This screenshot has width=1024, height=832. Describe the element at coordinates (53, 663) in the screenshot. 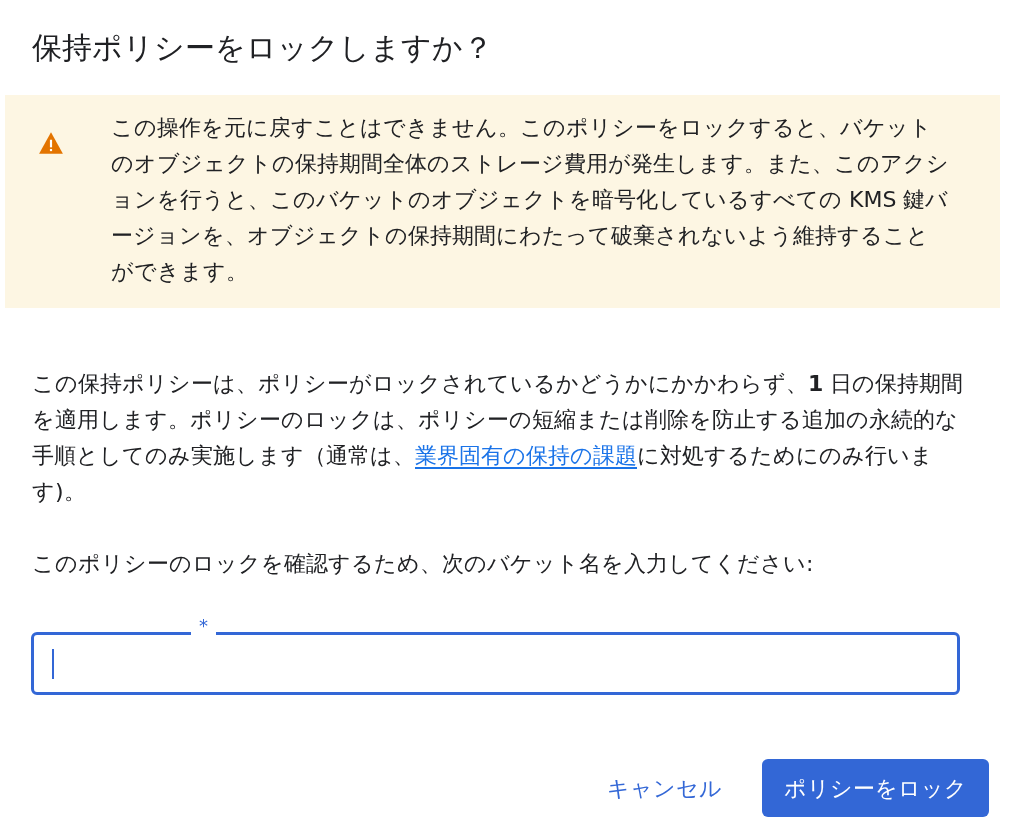

I see `text-cursor` at that location.